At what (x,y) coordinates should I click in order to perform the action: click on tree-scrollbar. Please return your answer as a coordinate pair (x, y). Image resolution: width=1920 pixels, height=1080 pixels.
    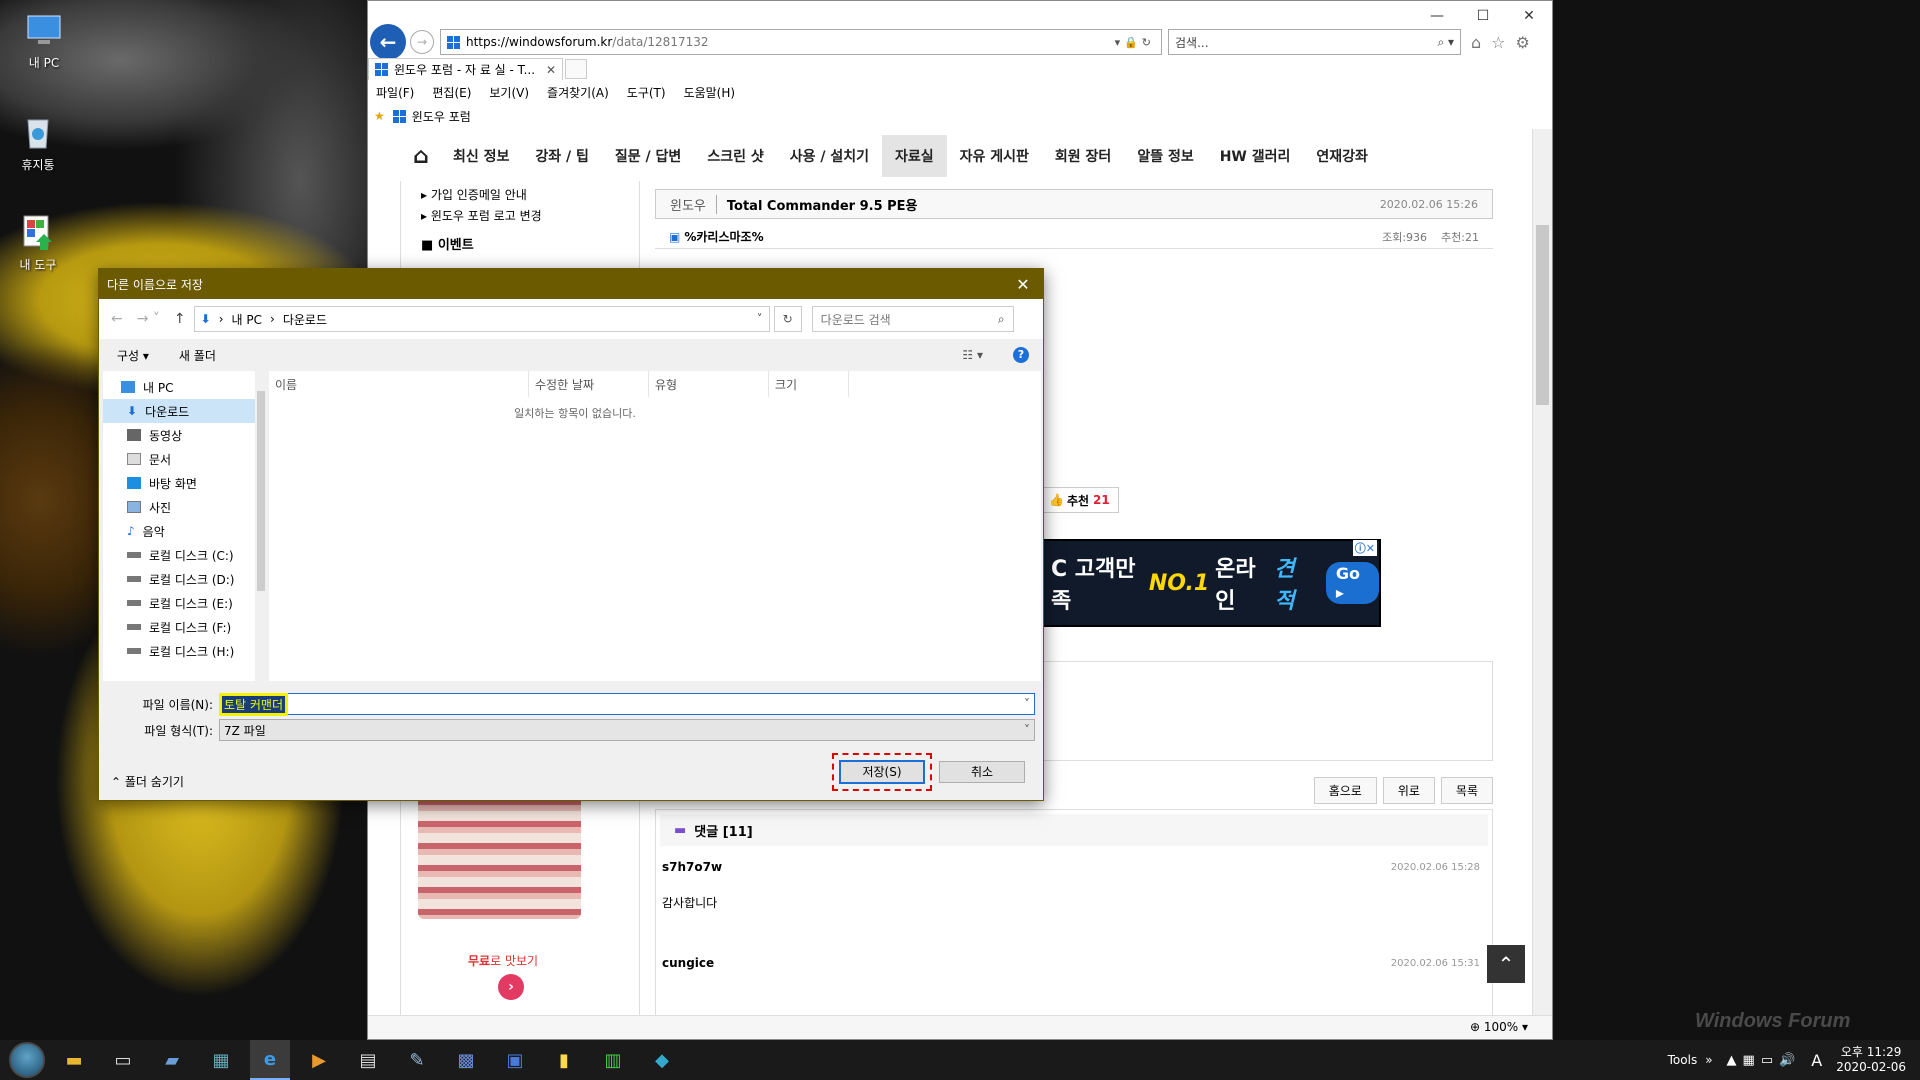
    Looking at the image, I should click on (261, 526).